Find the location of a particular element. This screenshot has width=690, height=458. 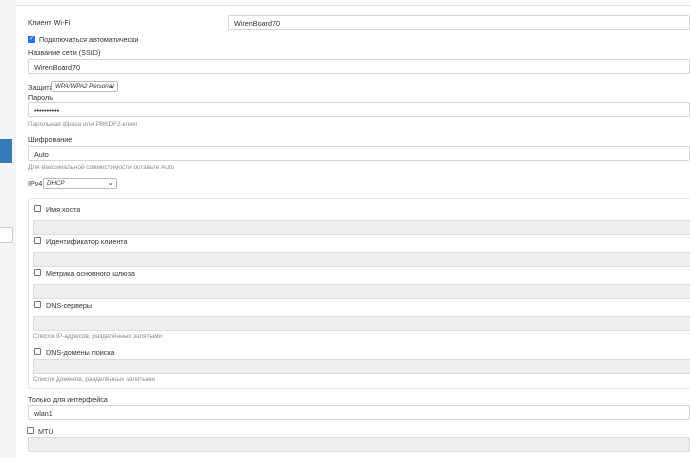

security-label: Защита is located at coordinates (41, 87).